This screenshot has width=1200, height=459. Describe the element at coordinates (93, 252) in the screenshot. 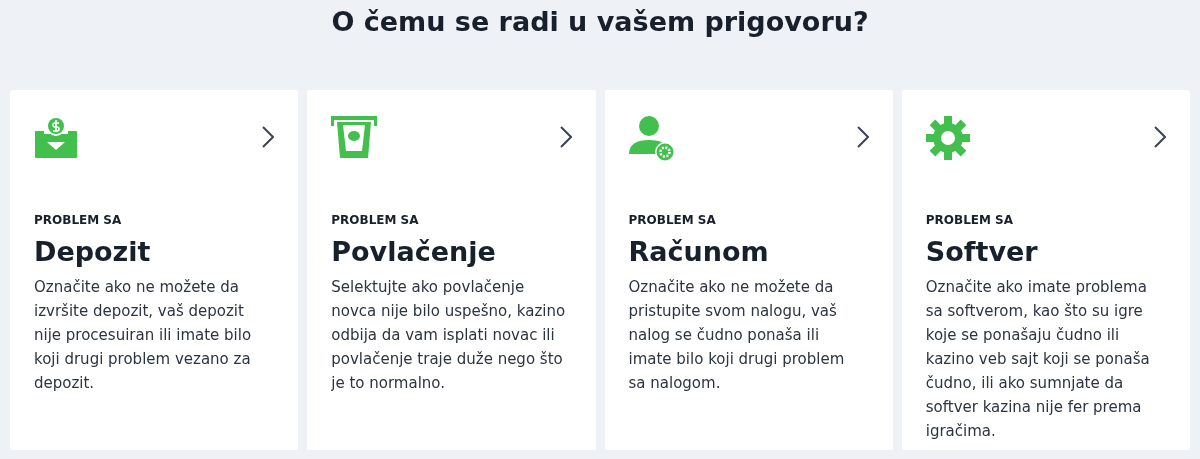

I see `card-title: Depozit` at that location.